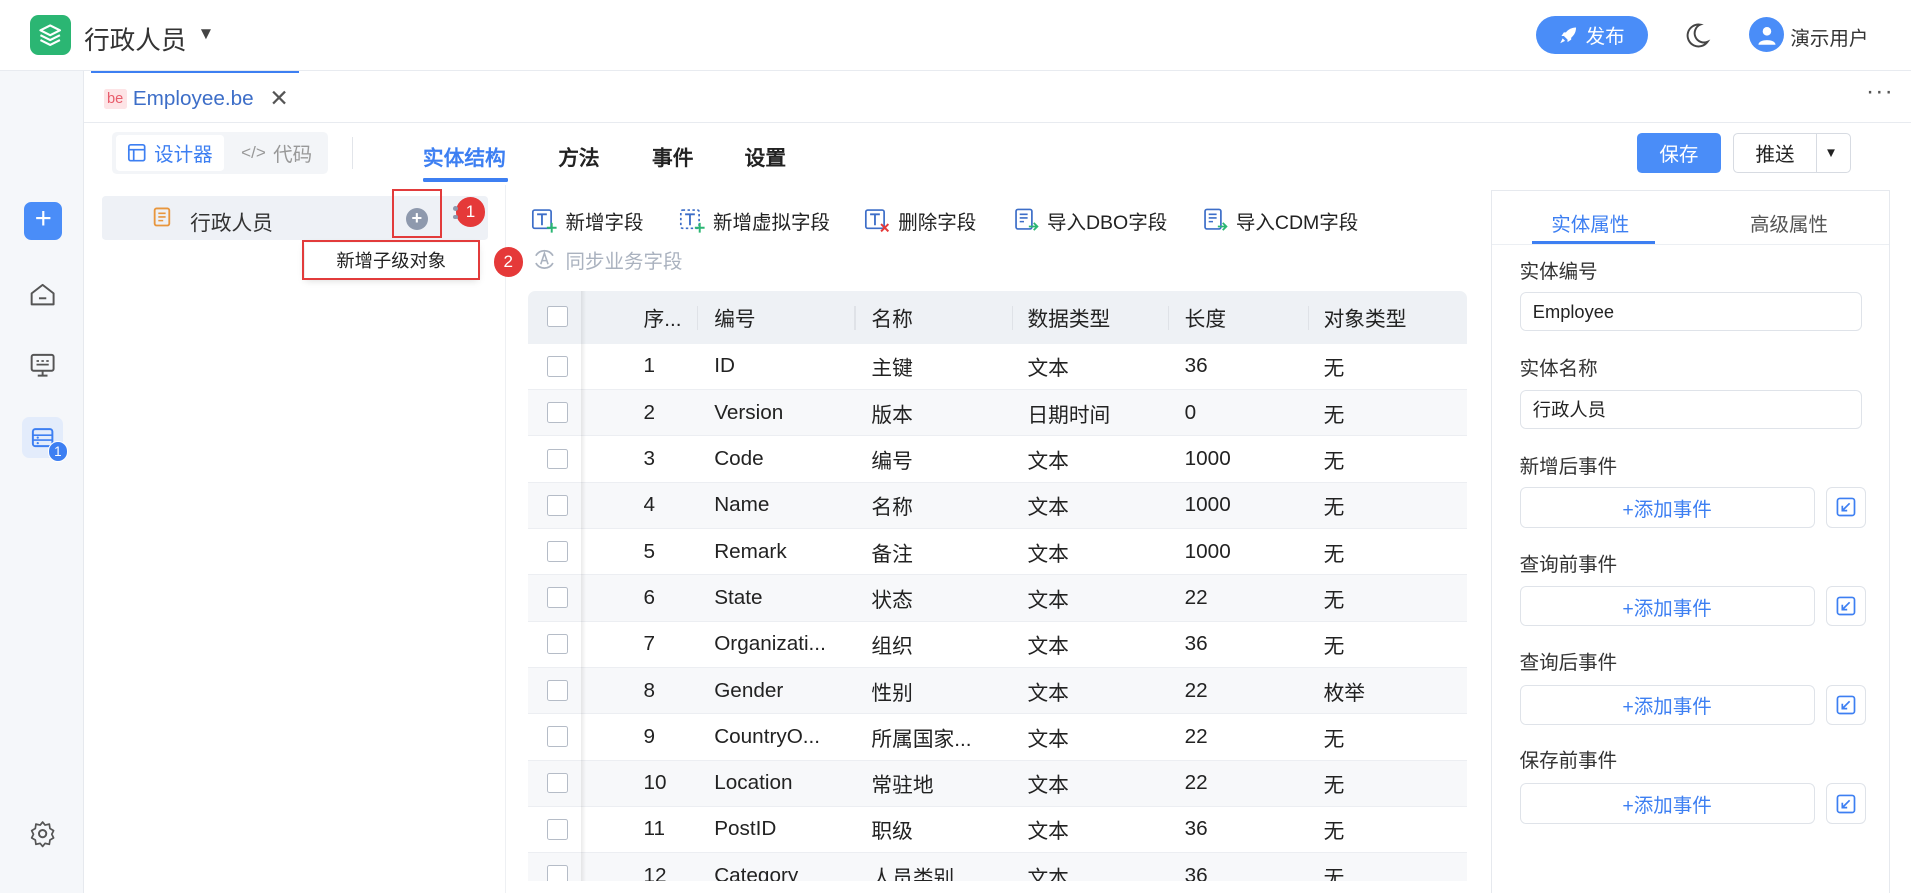  I want to click on table-row: 2 Version 版本 日期时间 0 无, so click(997, 413).